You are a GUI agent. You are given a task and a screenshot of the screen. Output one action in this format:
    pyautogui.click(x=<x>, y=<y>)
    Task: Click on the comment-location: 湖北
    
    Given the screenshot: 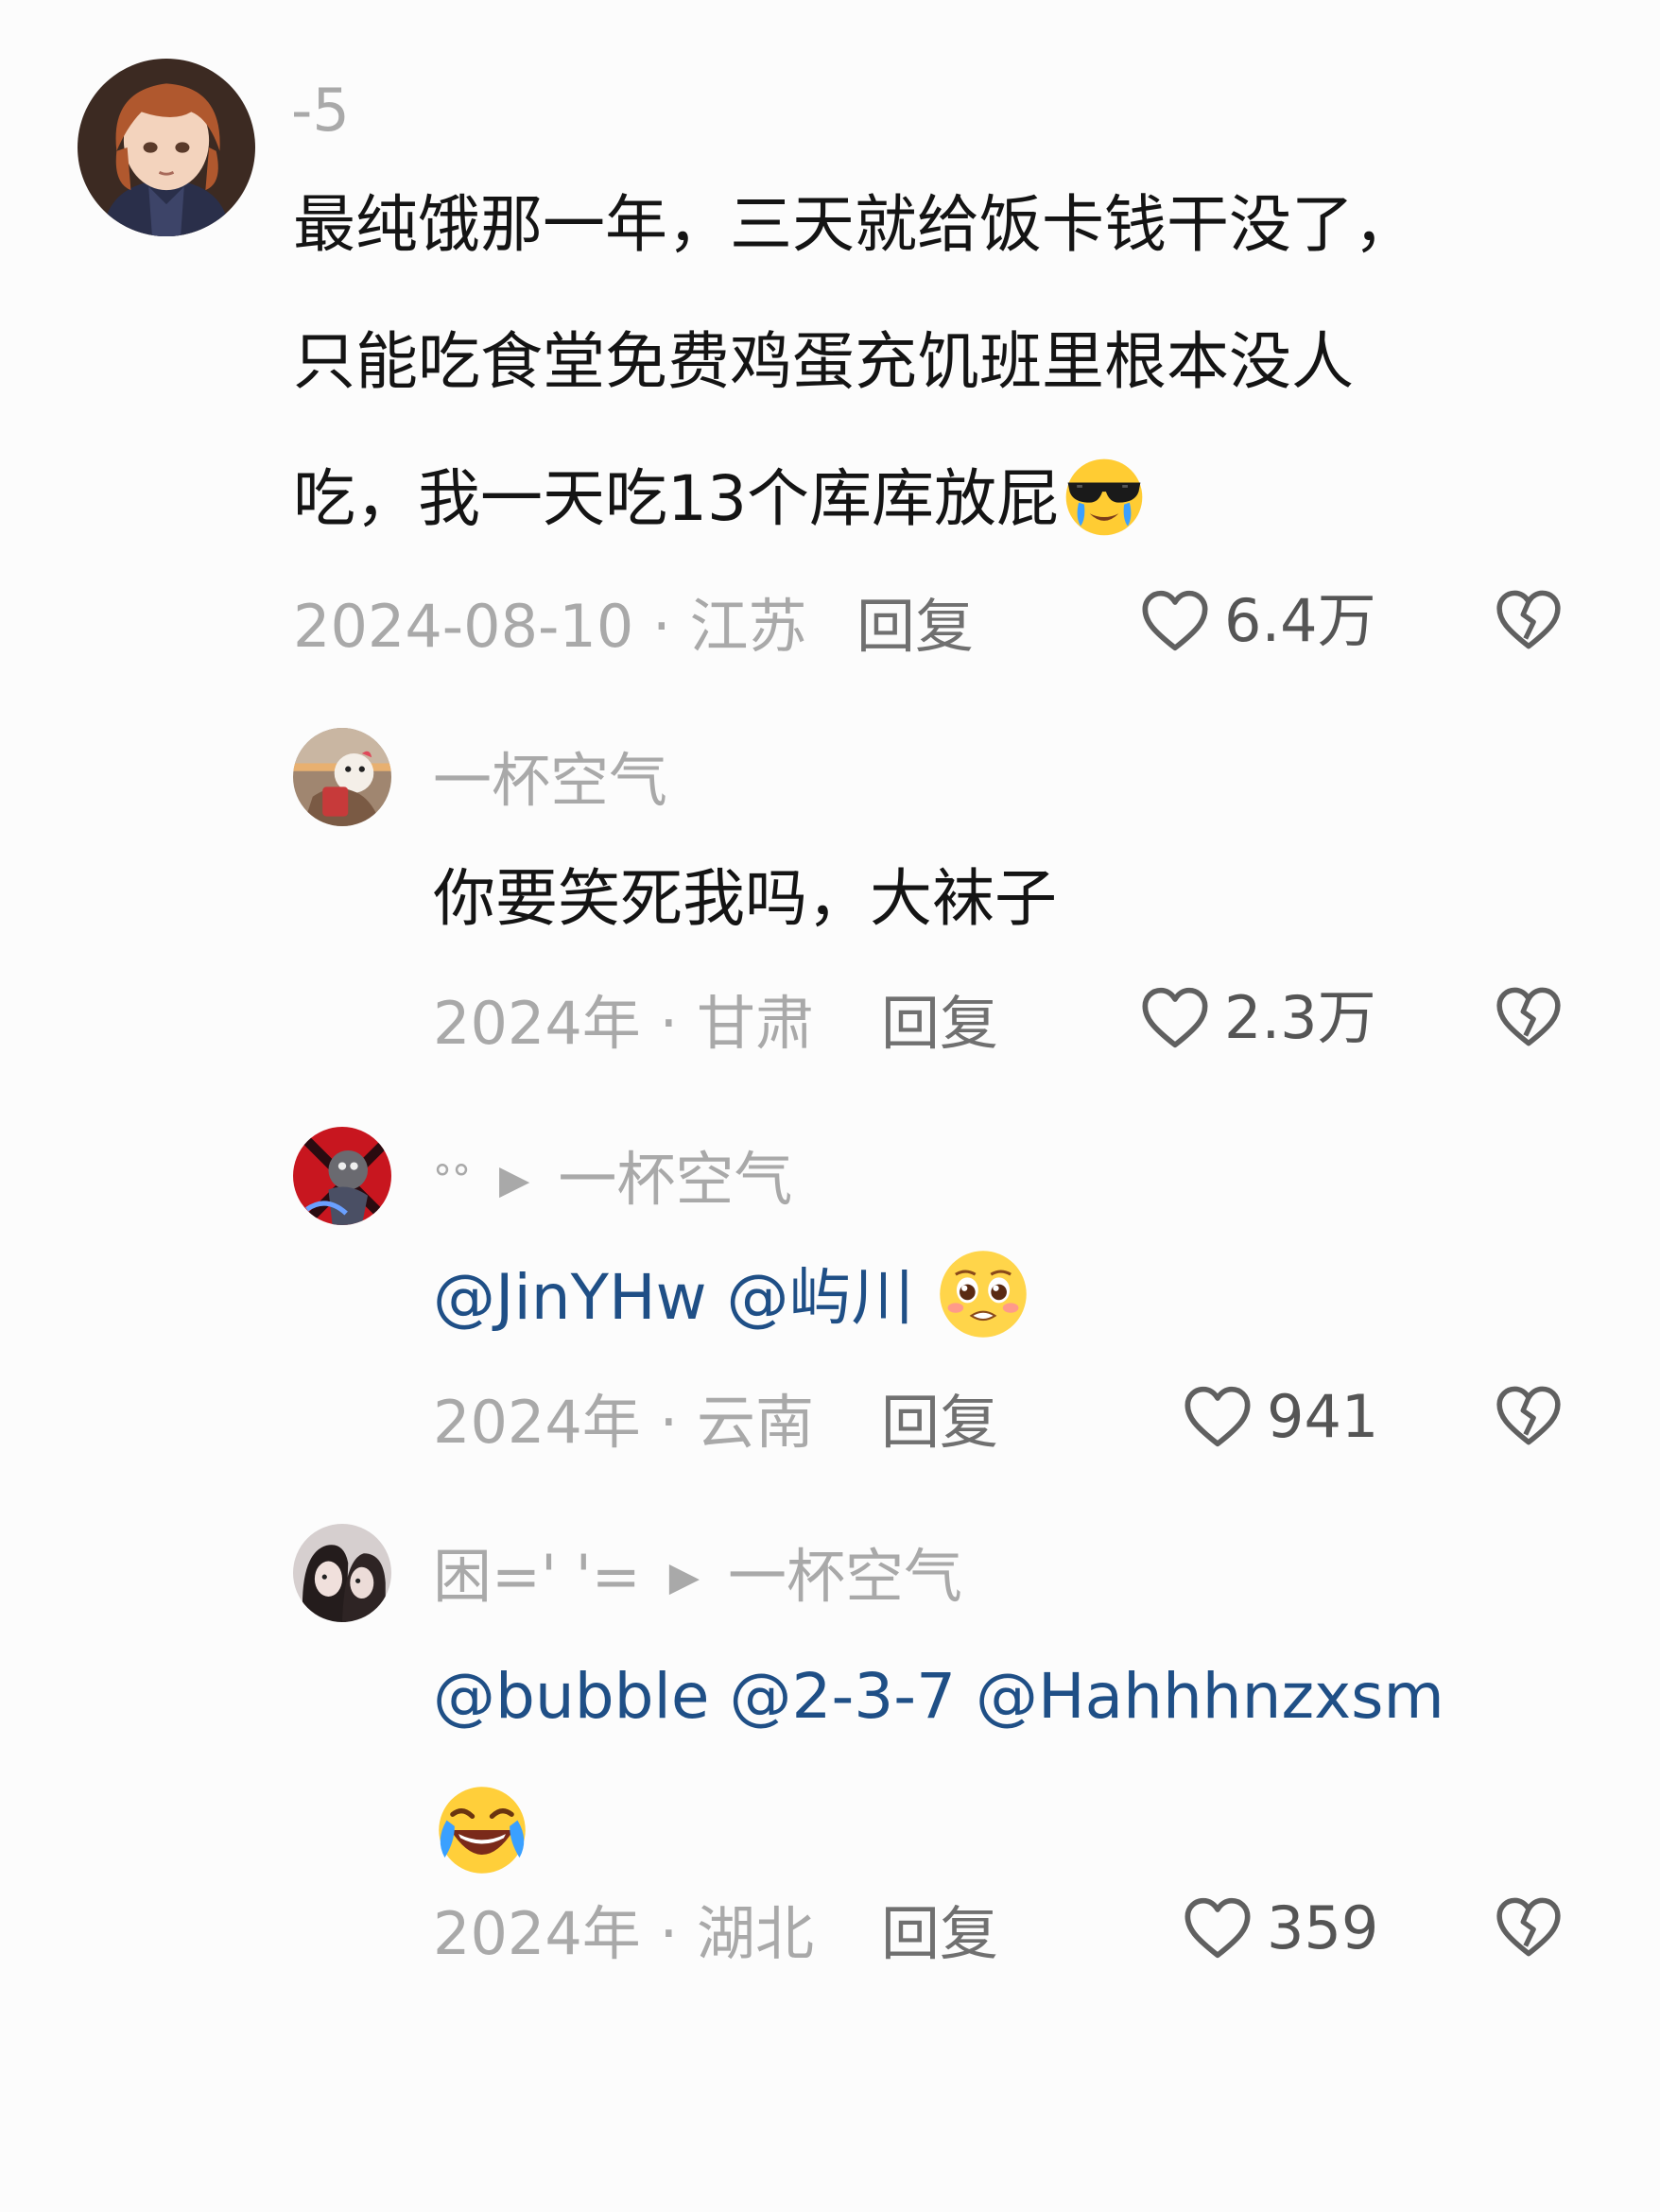 What is the action you would take?
    pyautogui.click(x=755, y=1933)
    